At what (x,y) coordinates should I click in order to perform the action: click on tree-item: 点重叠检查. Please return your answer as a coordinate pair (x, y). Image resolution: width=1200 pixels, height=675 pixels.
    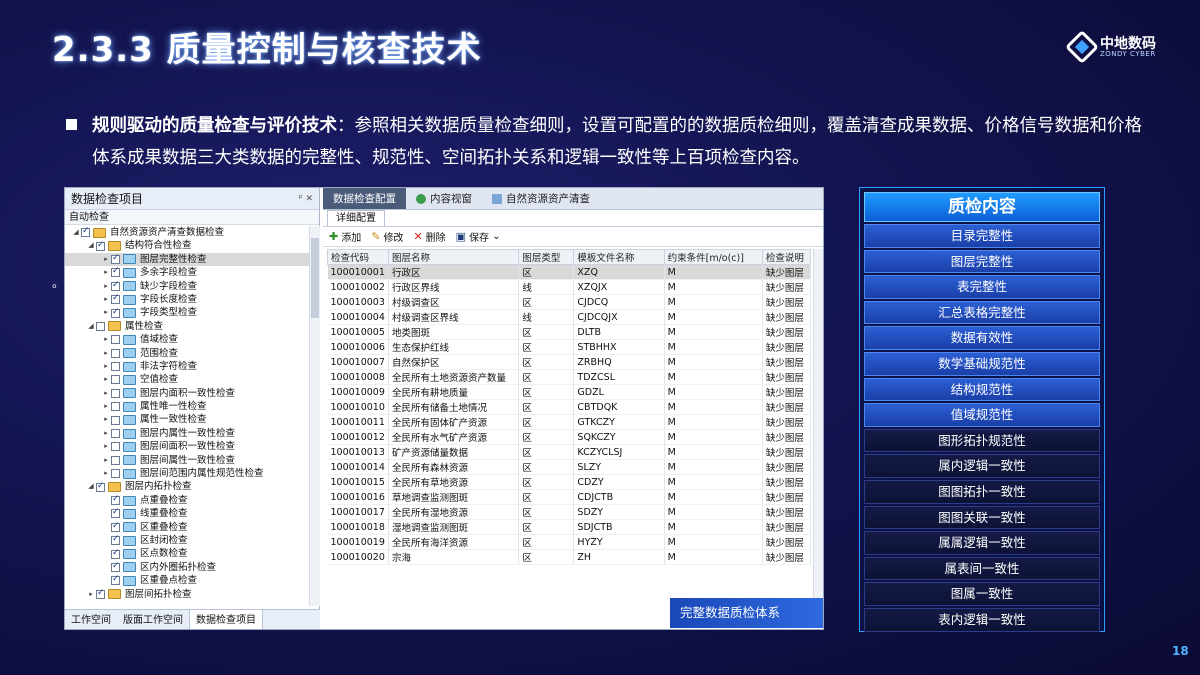
    Looking at the image, I should click on (187, 500).